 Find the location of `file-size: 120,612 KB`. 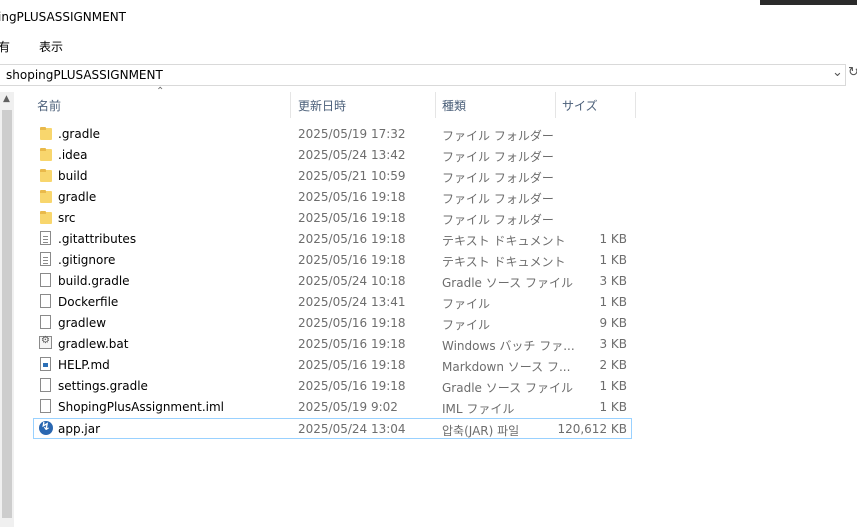

file-size: 120,612 KB is located at coordinates (592, 429).